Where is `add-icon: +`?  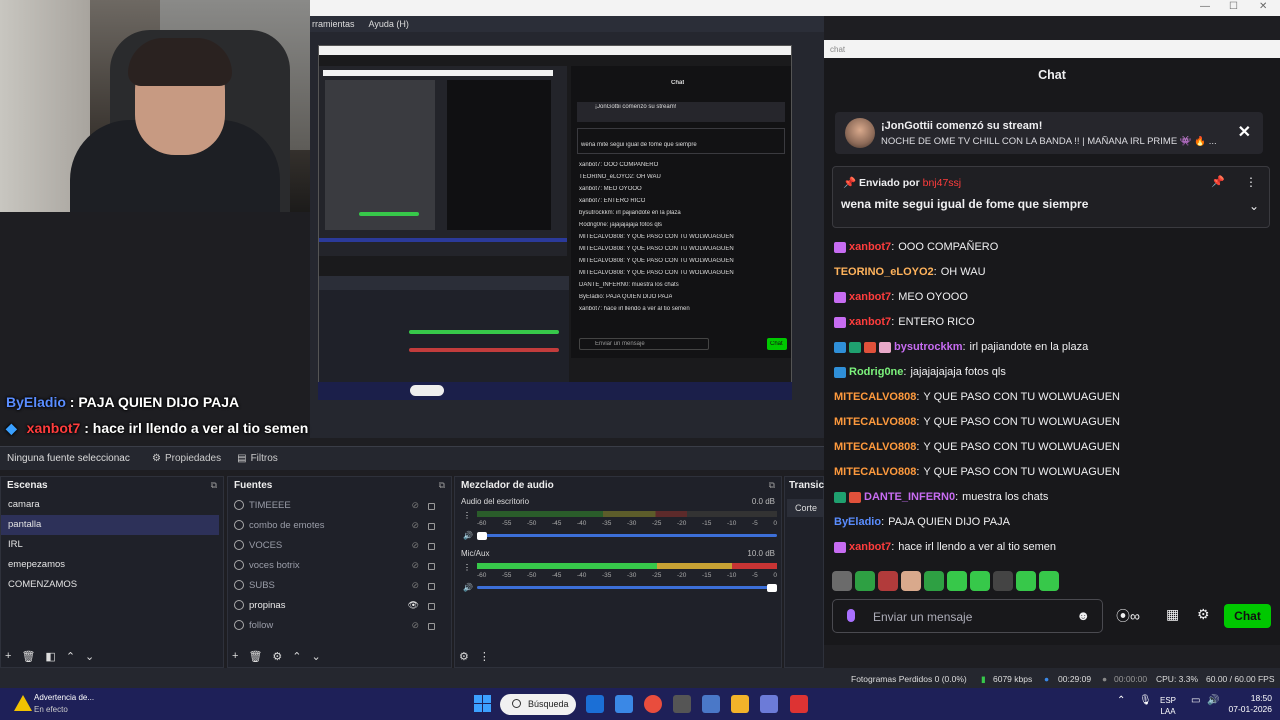
add-icon: + is located at coordinates (235, 656).